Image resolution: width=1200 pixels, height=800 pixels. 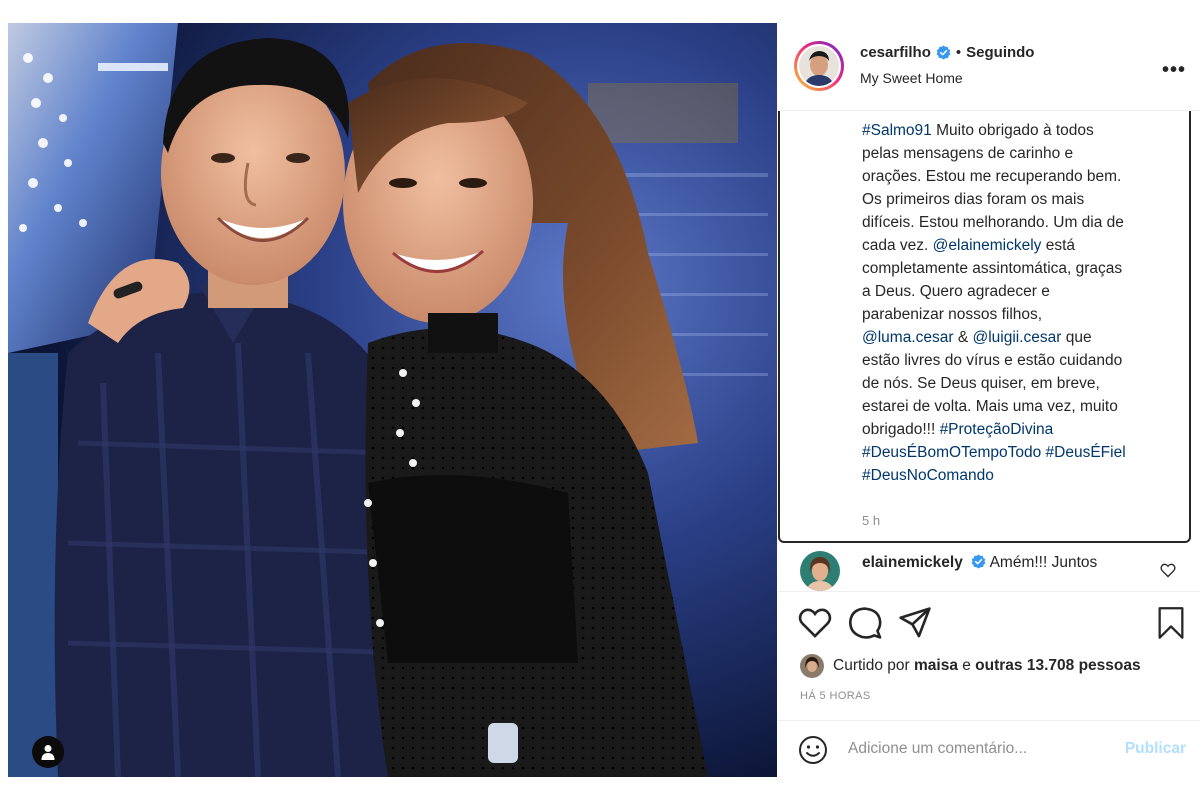 I want to click on caption-text: pelas mensagens de carinho e, so click(x=968, y=153).